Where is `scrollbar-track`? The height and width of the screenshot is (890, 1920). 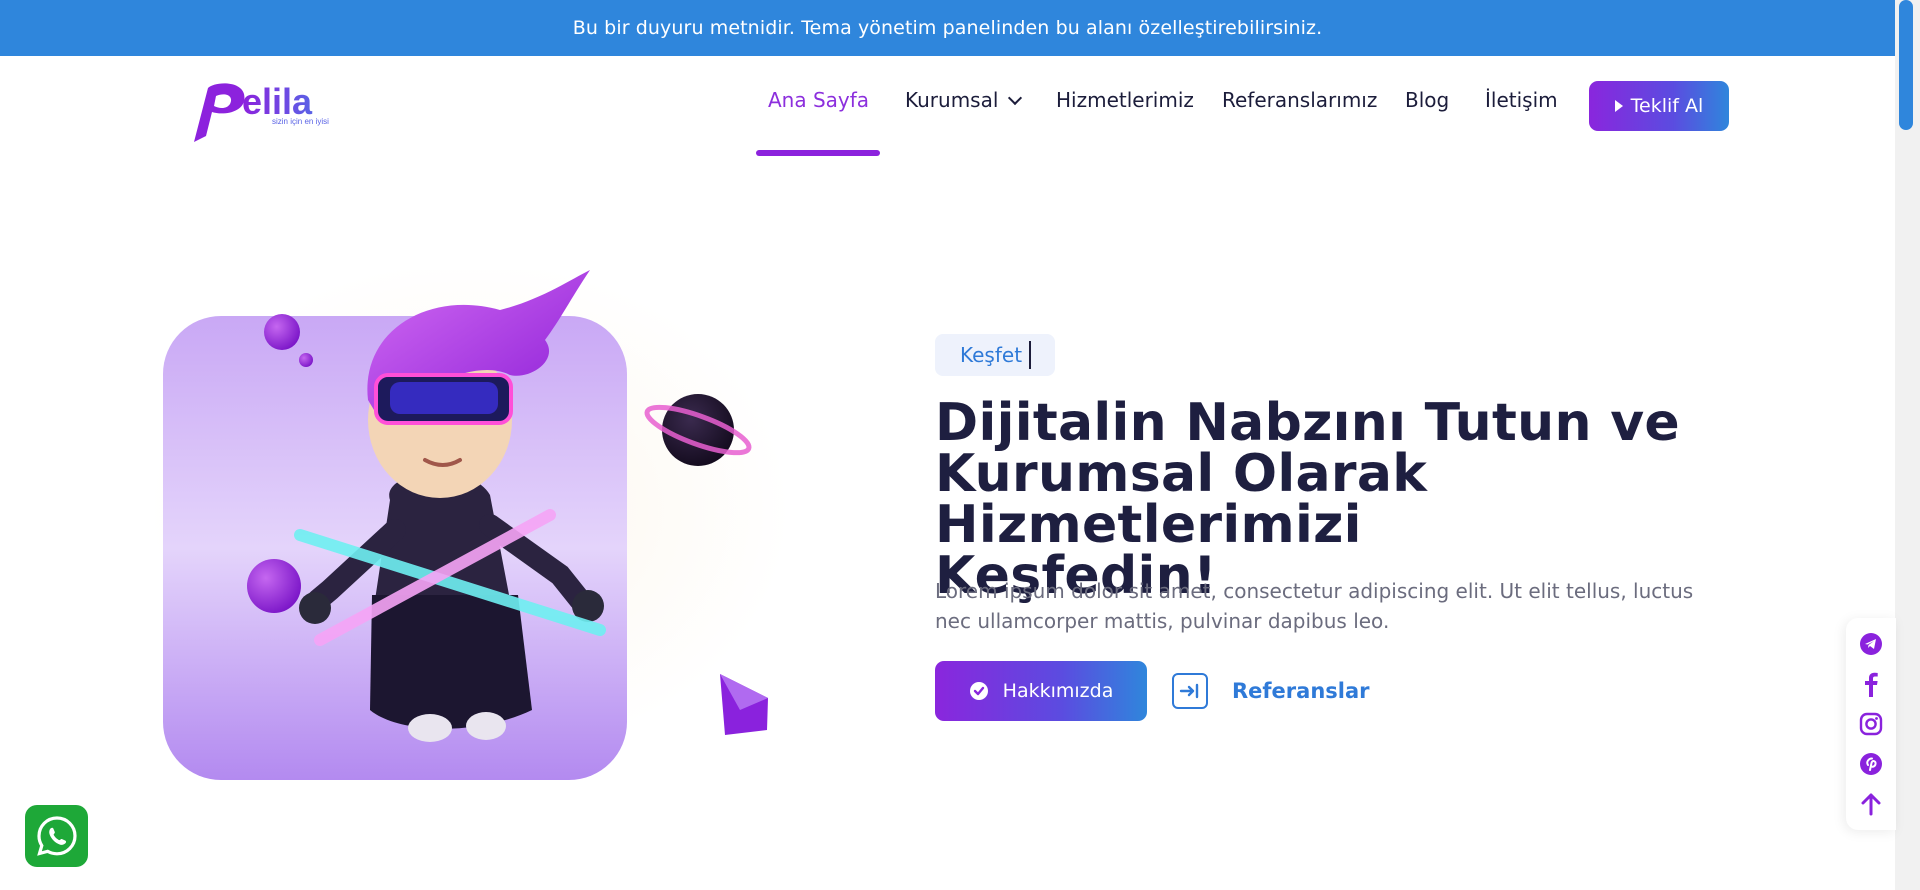
scrollbar-track is located at coordinates (1907, 445).